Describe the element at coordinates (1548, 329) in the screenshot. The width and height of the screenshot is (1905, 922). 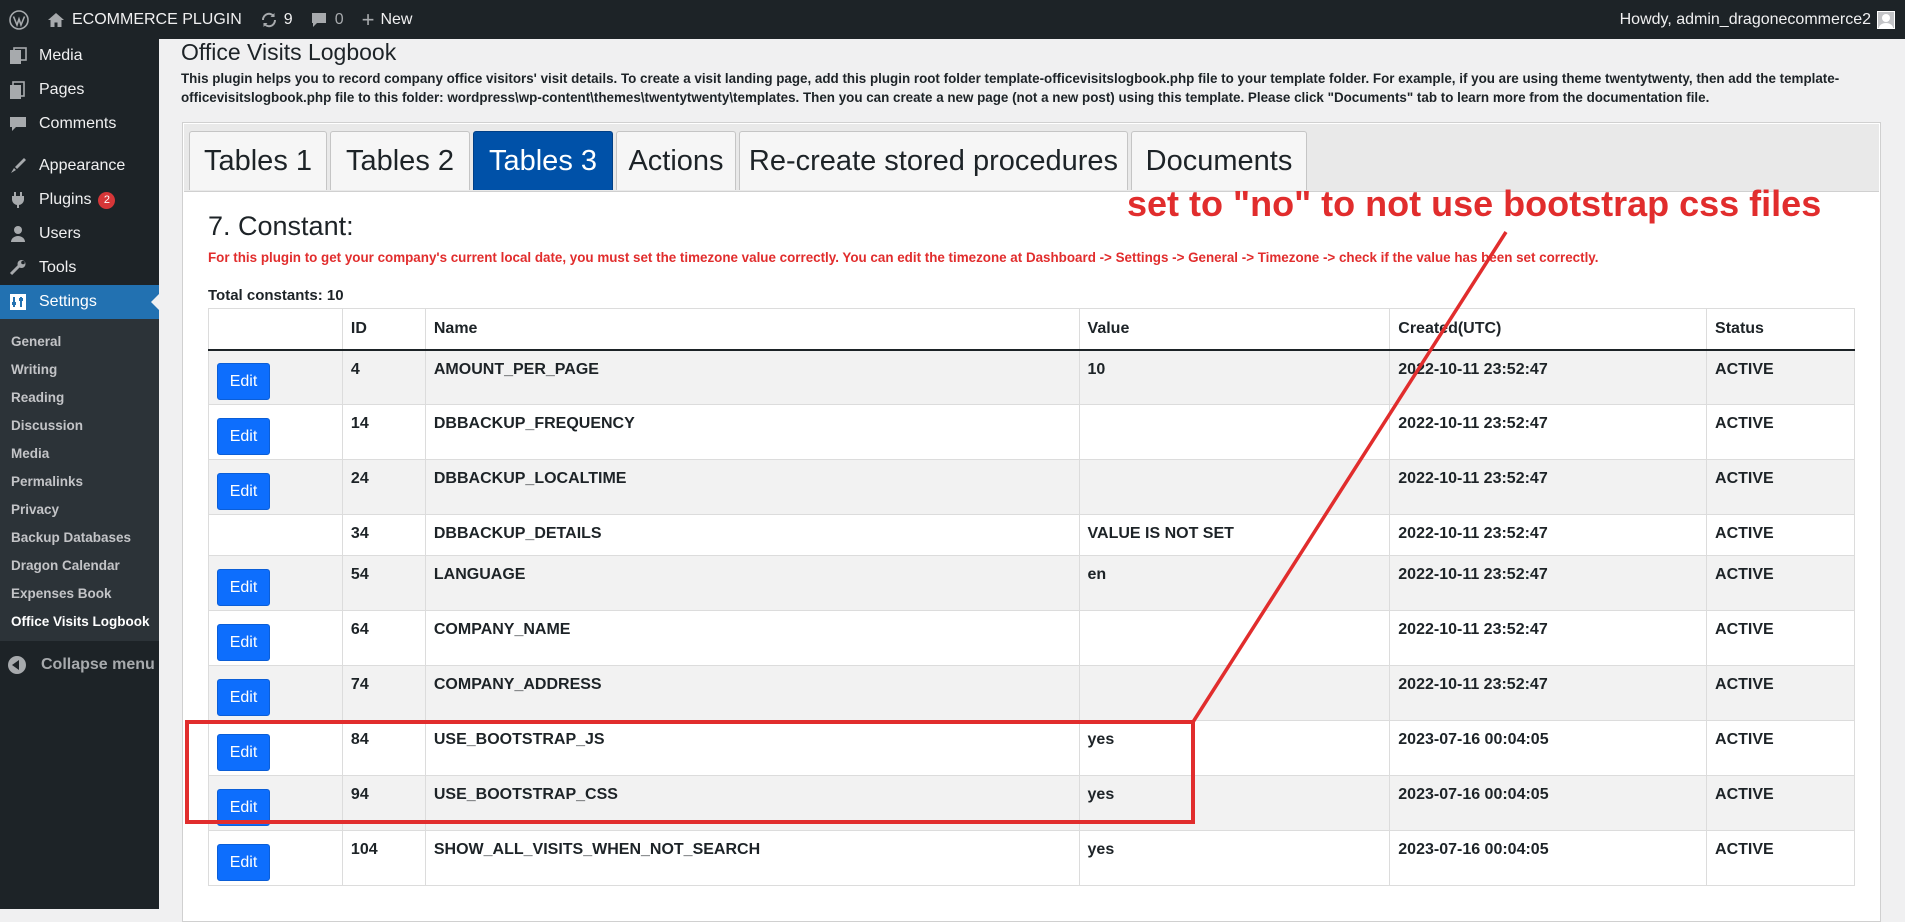
I see `column-header-created: Created(UTC)` at that location.